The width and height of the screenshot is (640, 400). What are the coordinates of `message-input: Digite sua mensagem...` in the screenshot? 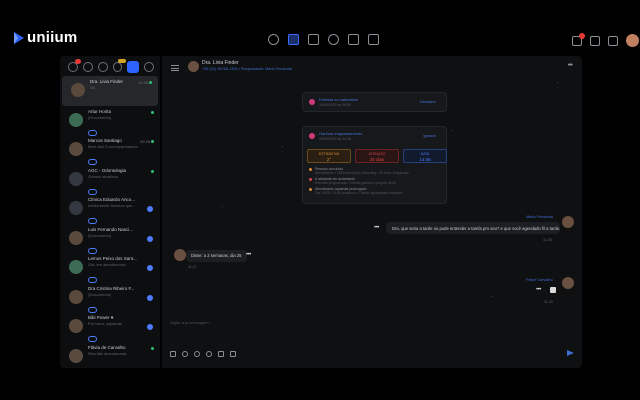 It's located at (191, 322).